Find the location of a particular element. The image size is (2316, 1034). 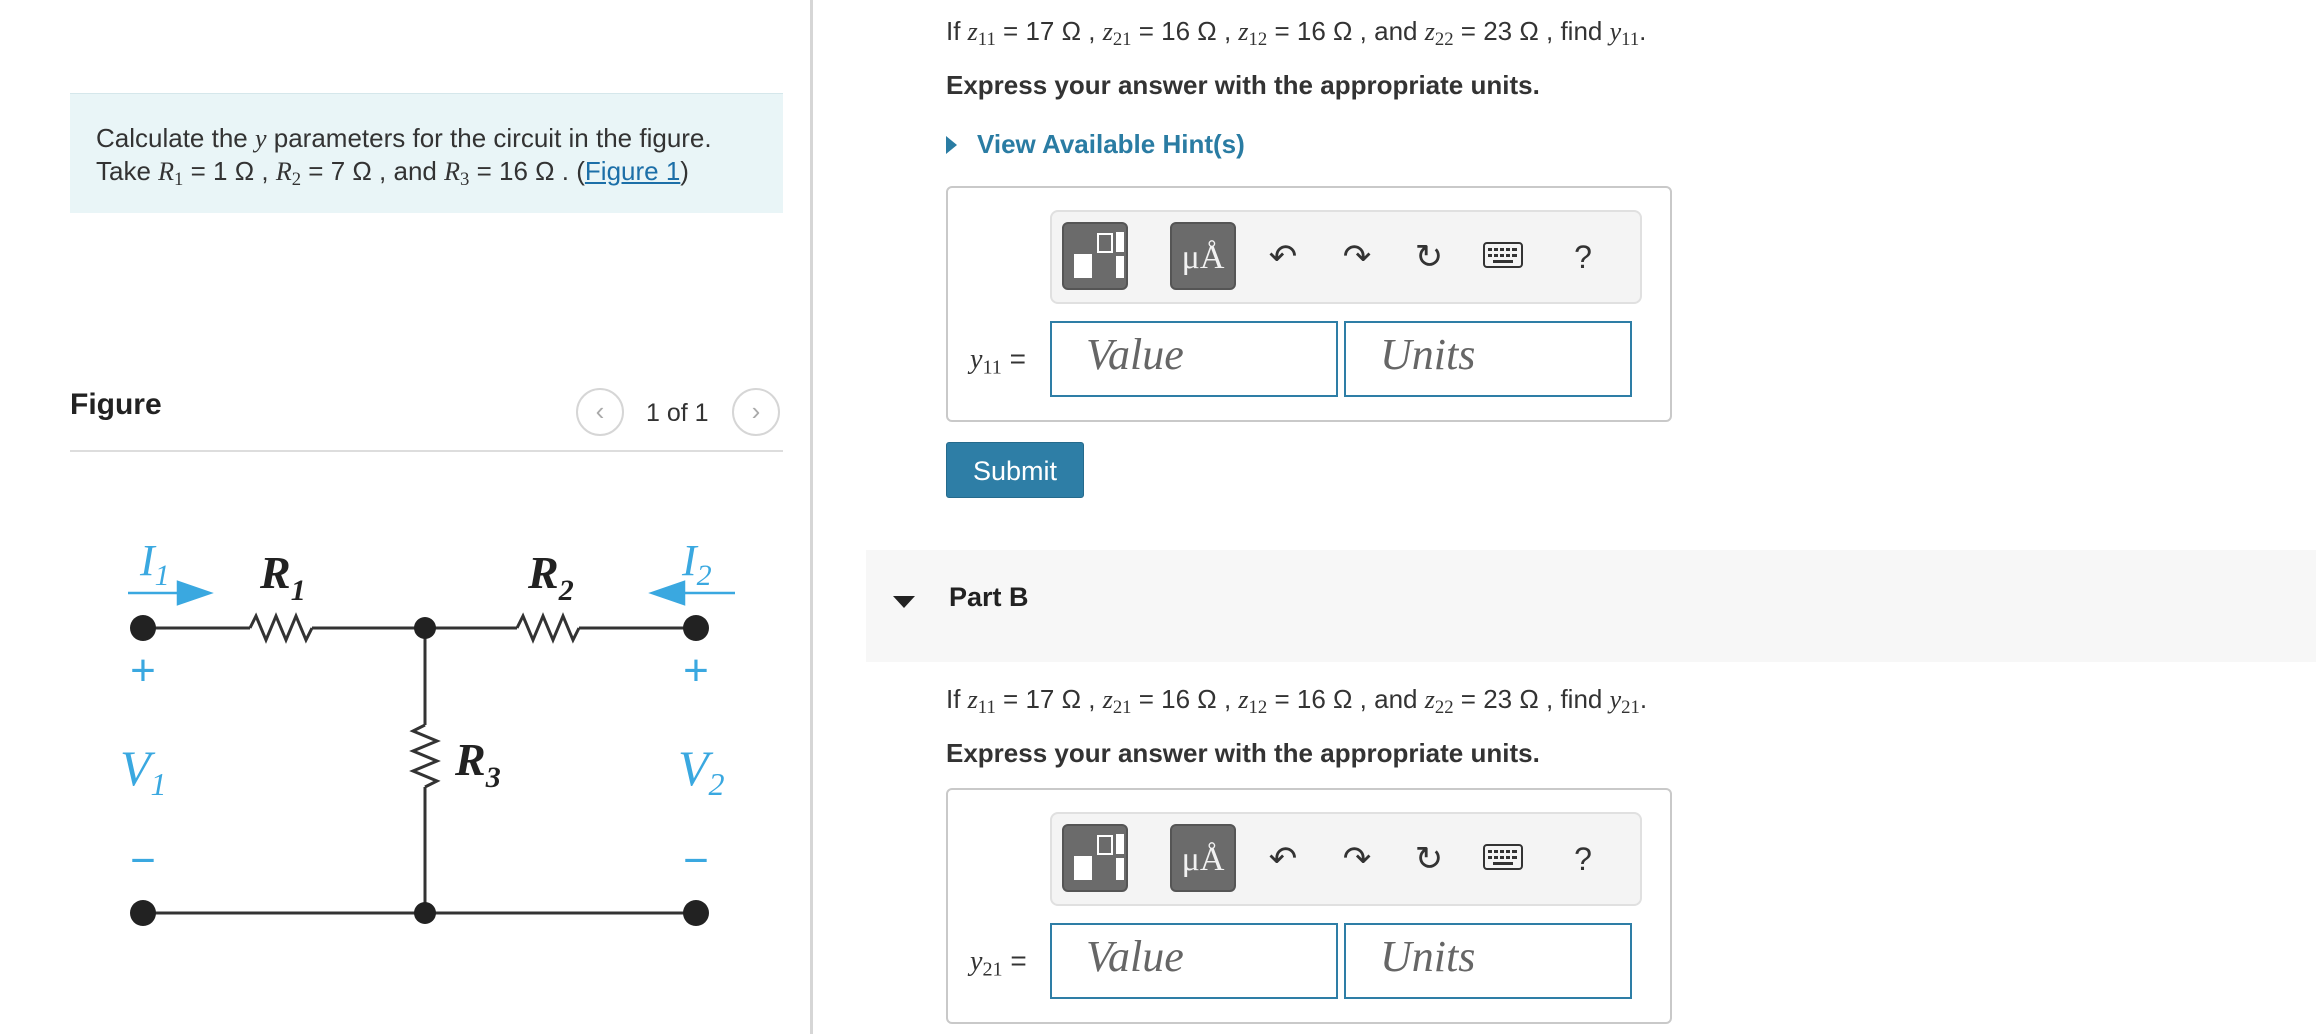

problem-text: Calculate the is located at coordinates (175, 138).